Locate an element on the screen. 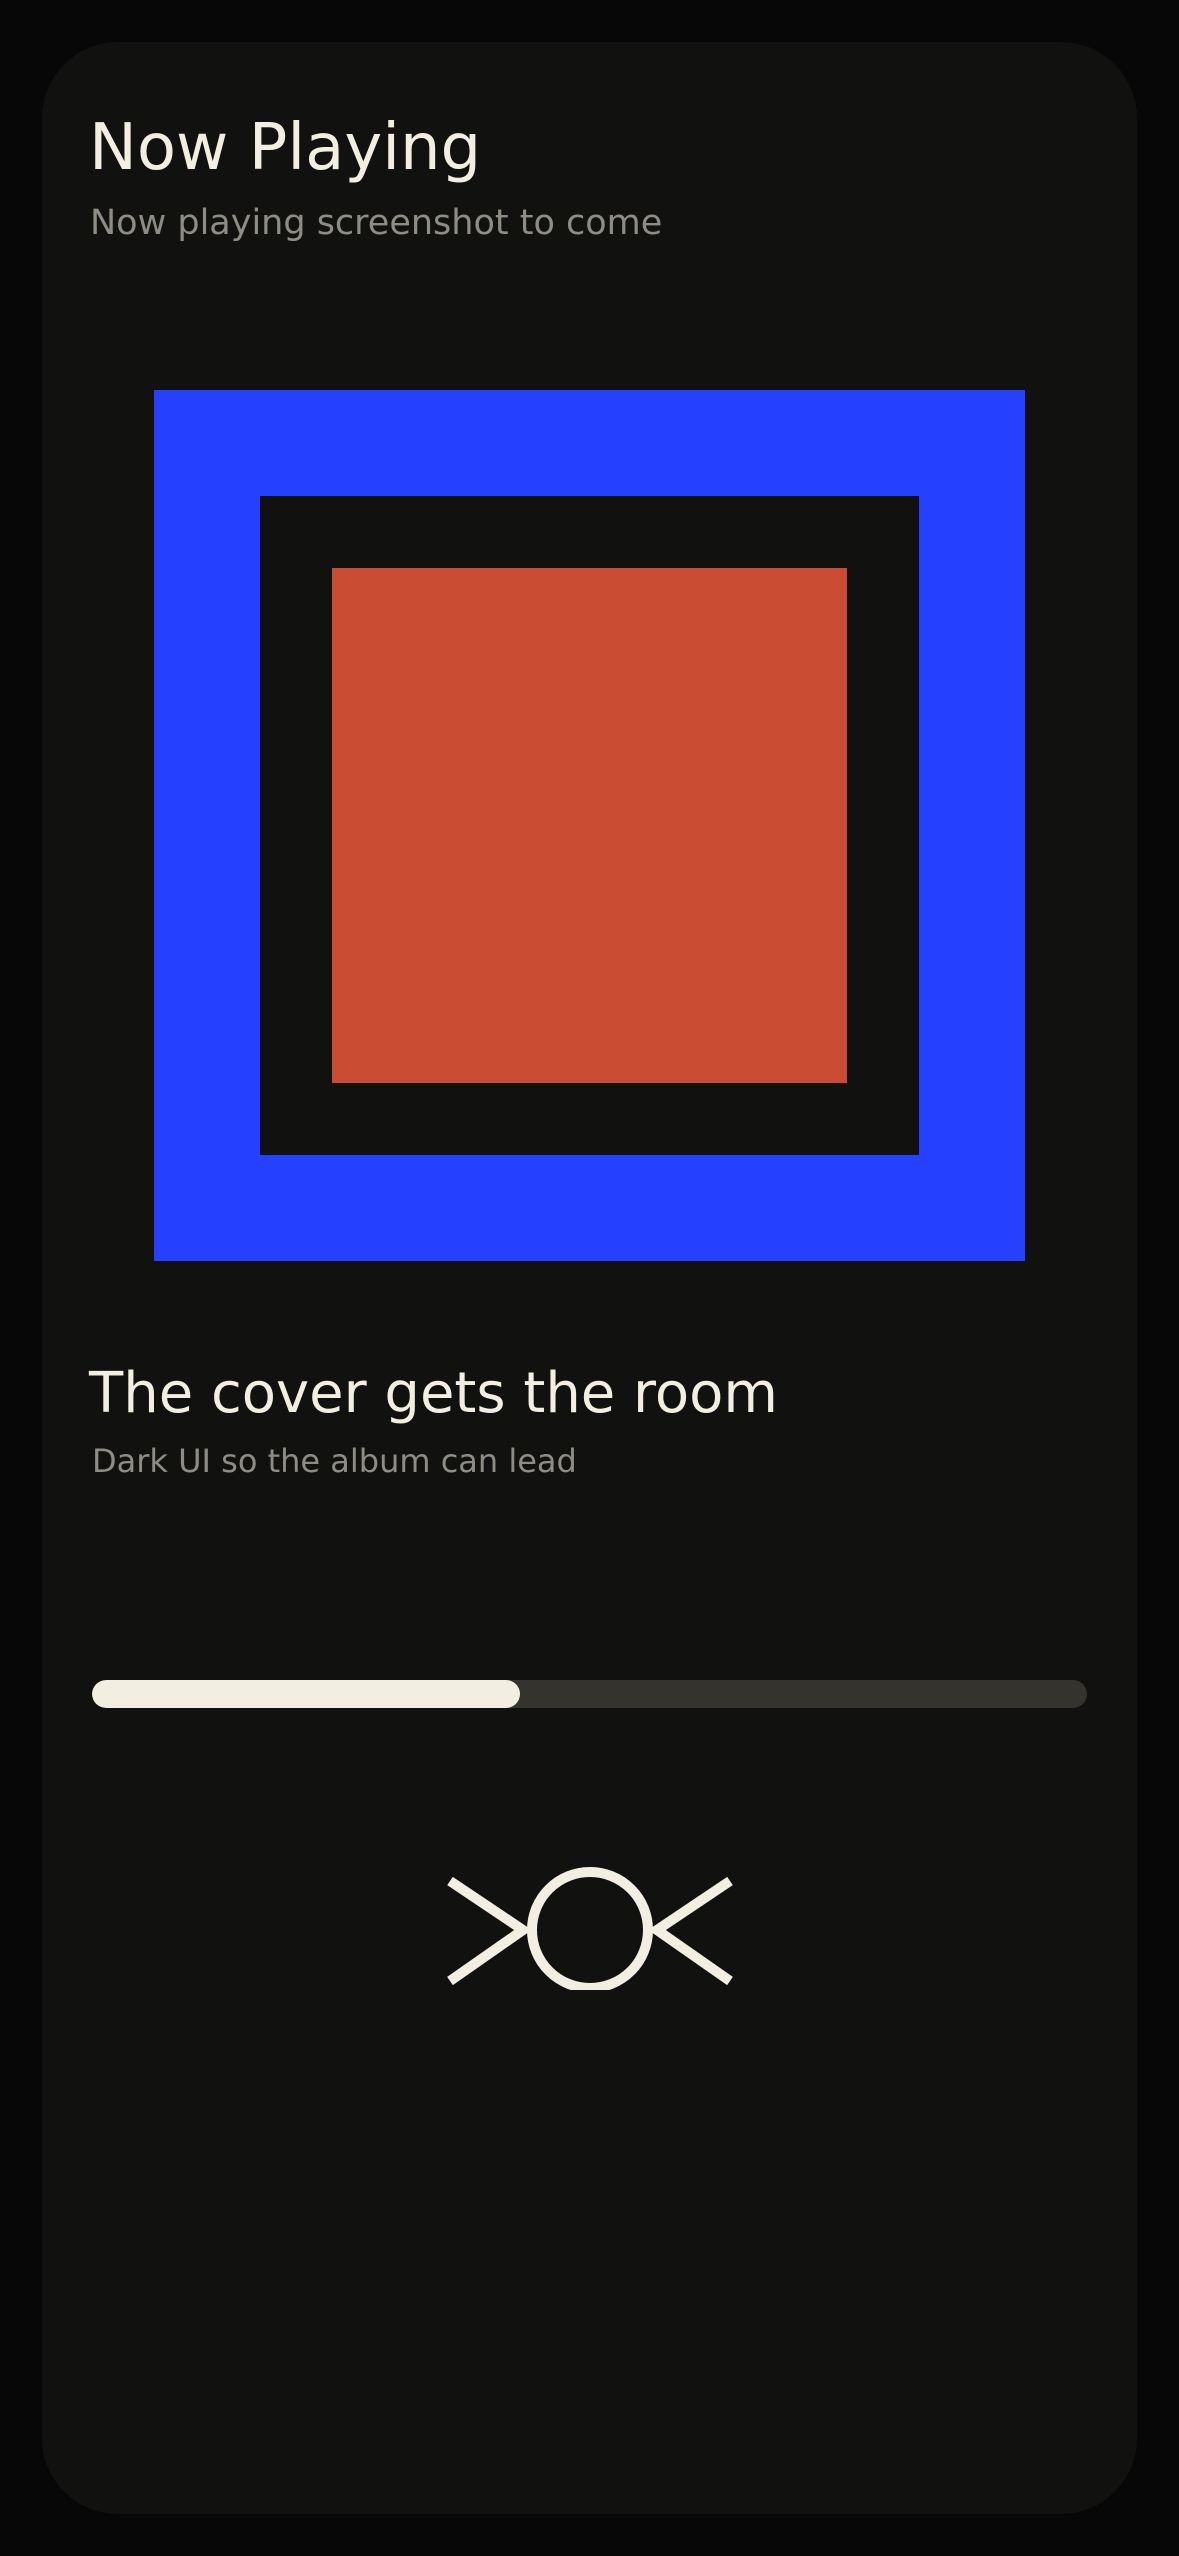 Image resolution: width=1179 pixels, height=2556 pixels. play-icon is located at coordinates (590, 1930).